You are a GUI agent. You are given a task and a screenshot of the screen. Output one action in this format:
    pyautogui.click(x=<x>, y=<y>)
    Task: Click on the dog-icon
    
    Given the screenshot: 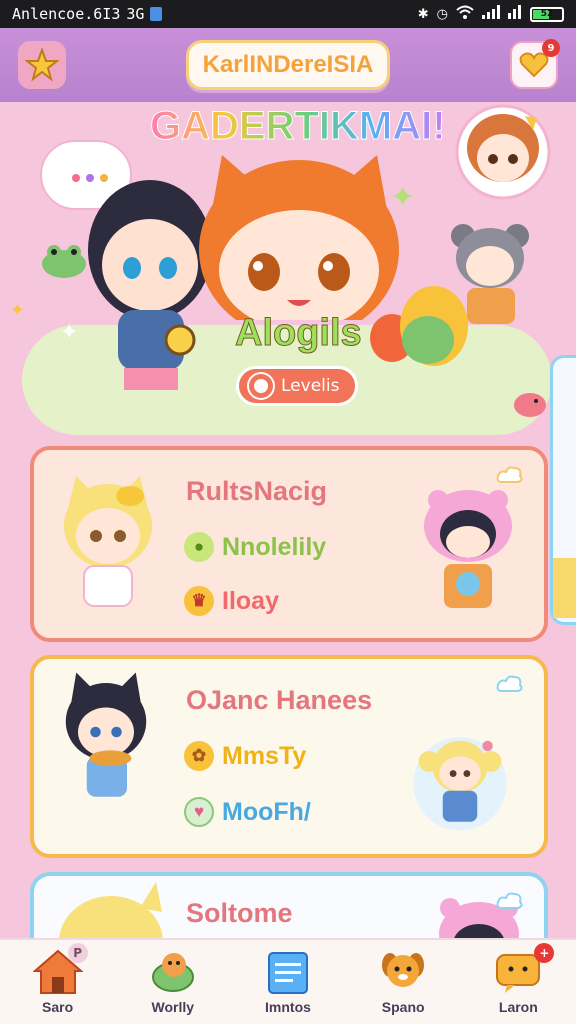 What is the action you would take?
    pyautogui.click(x=403, y=970)
    